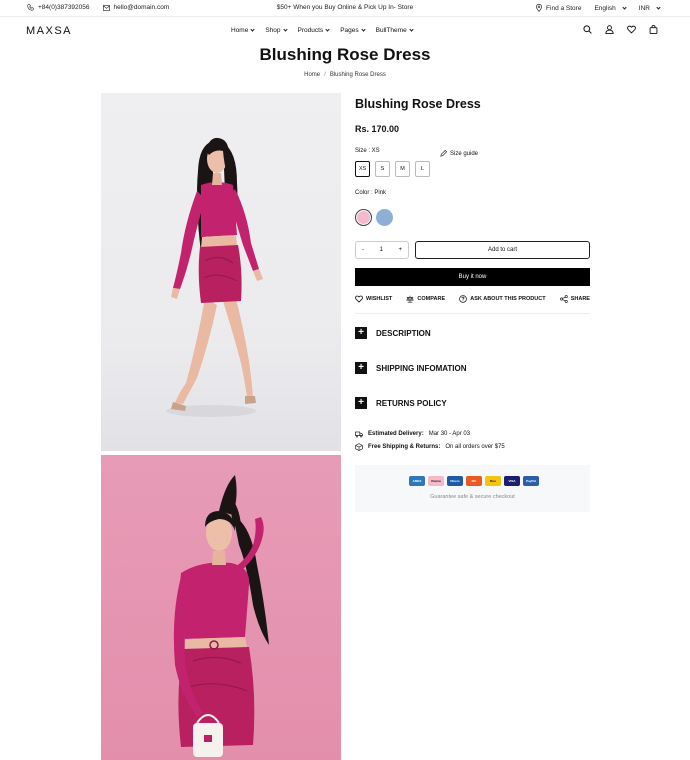 This screenshot has height=760, width=690. I want to click on qty-increase-button: +, so click(400, 250).